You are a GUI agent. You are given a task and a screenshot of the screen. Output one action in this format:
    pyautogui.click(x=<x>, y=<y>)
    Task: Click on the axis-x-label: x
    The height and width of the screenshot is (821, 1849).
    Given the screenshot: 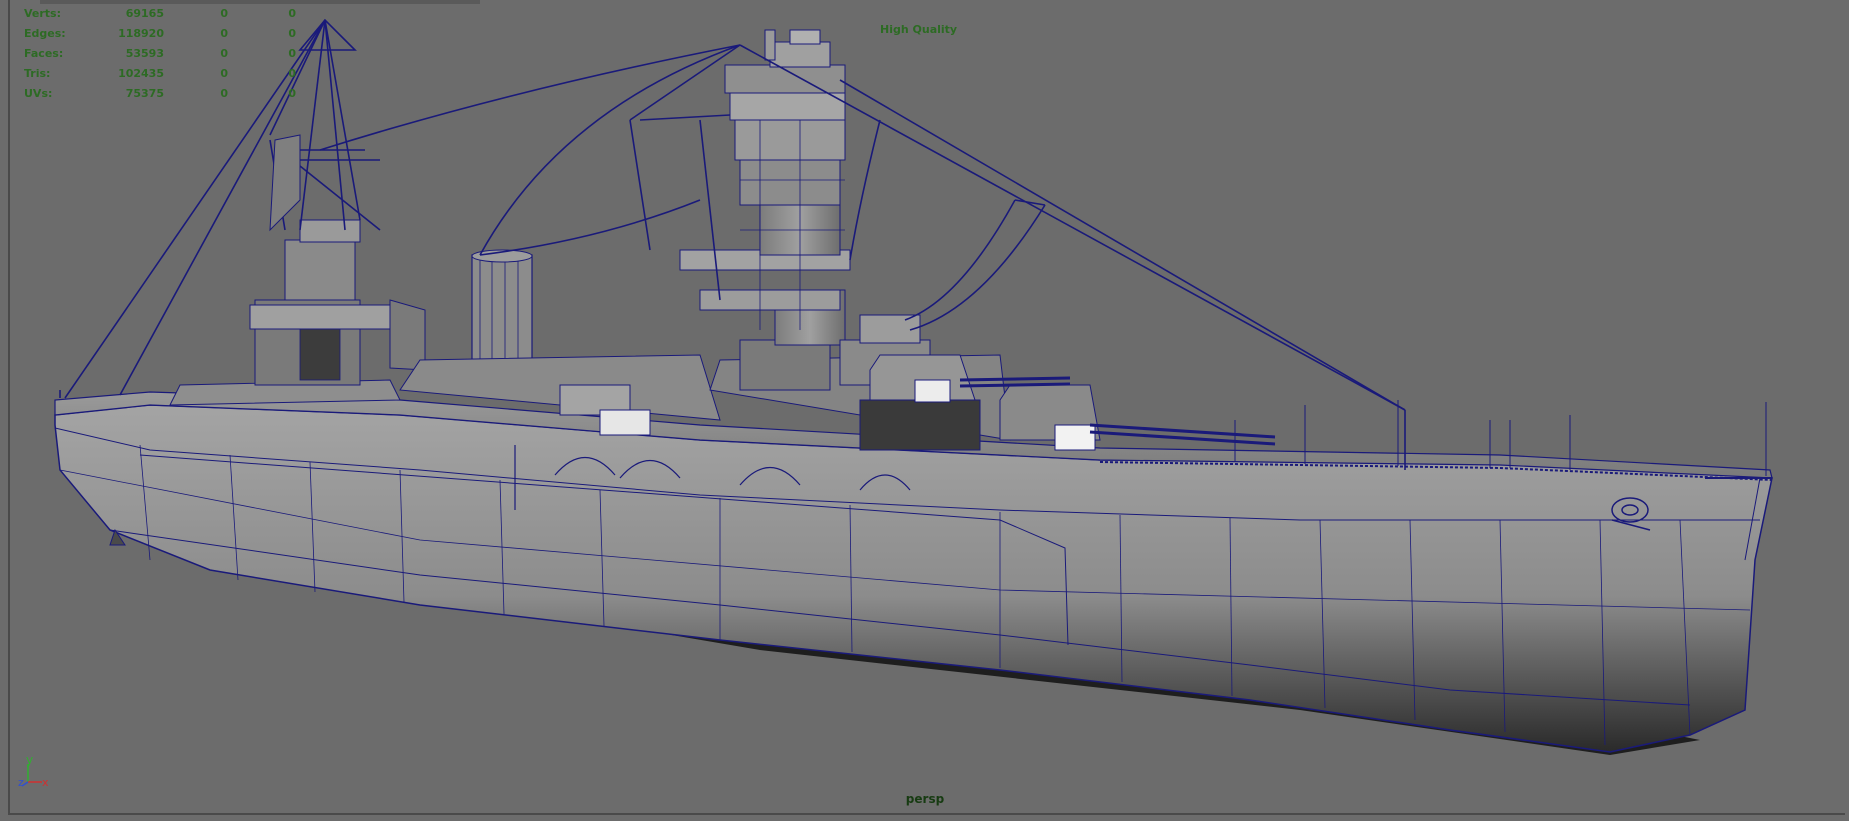 What is the action you would take?
    pyautogui.click(x=45, y=782)
    